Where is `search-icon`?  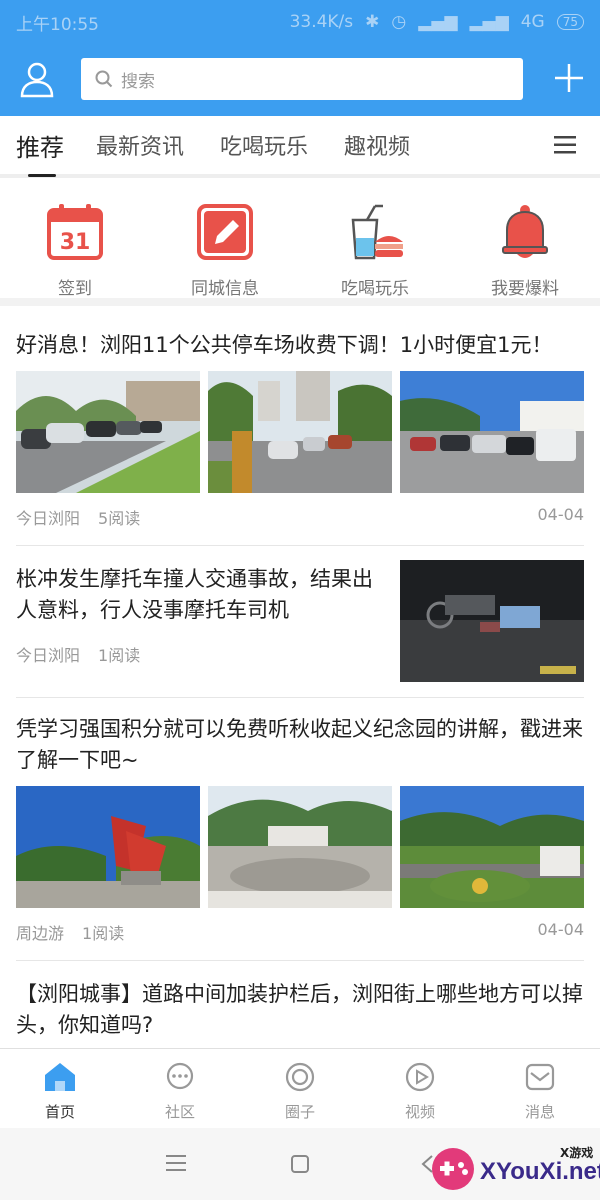 search-icon is located at coordinates (104, 79).